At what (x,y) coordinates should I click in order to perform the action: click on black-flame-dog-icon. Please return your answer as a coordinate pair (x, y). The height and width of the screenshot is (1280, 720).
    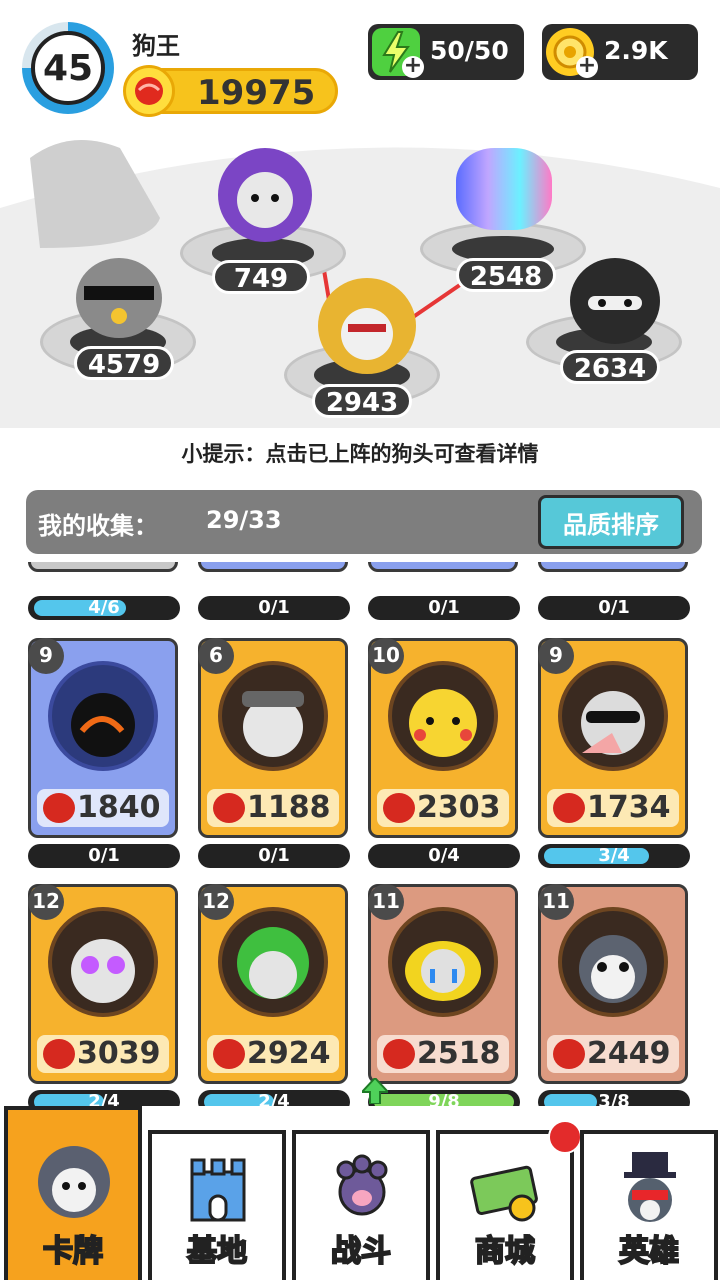
    Looking at the image, I should click on (103, 716).